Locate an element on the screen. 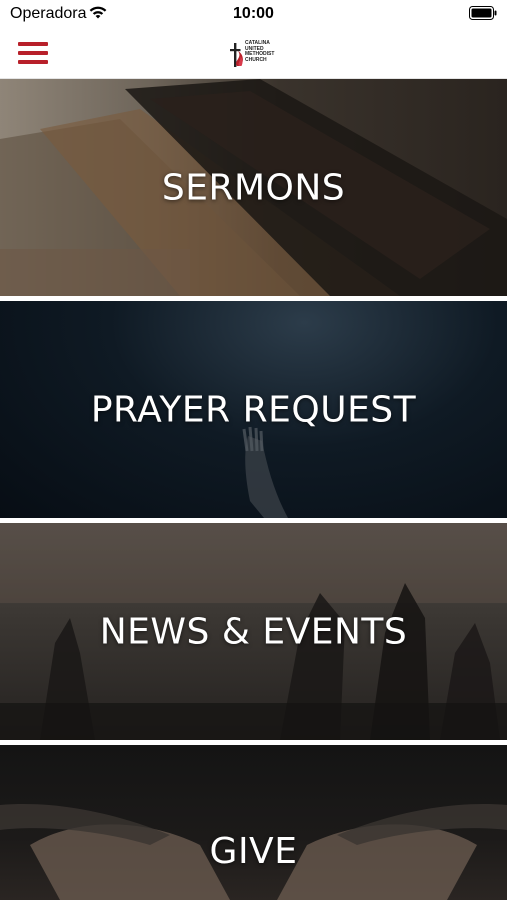  status-bar: Operadora 10:00 is located at coordinates (253, 15).